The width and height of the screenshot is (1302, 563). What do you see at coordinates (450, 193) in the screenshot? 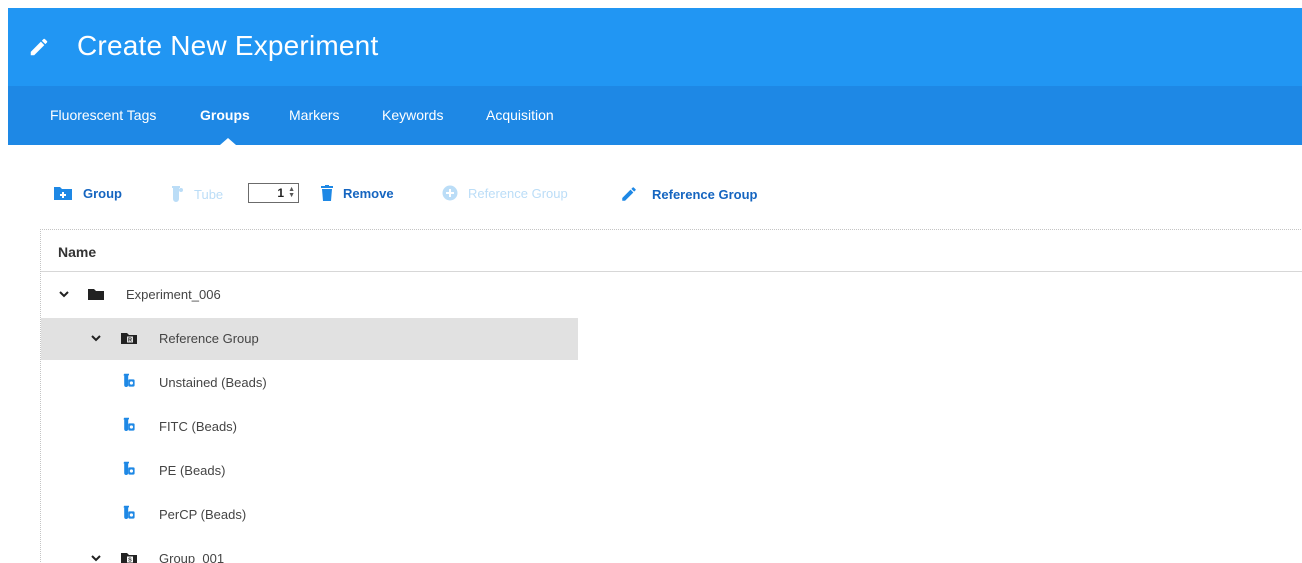
I see `add-circle-icon` at bounding box center [450, 193].